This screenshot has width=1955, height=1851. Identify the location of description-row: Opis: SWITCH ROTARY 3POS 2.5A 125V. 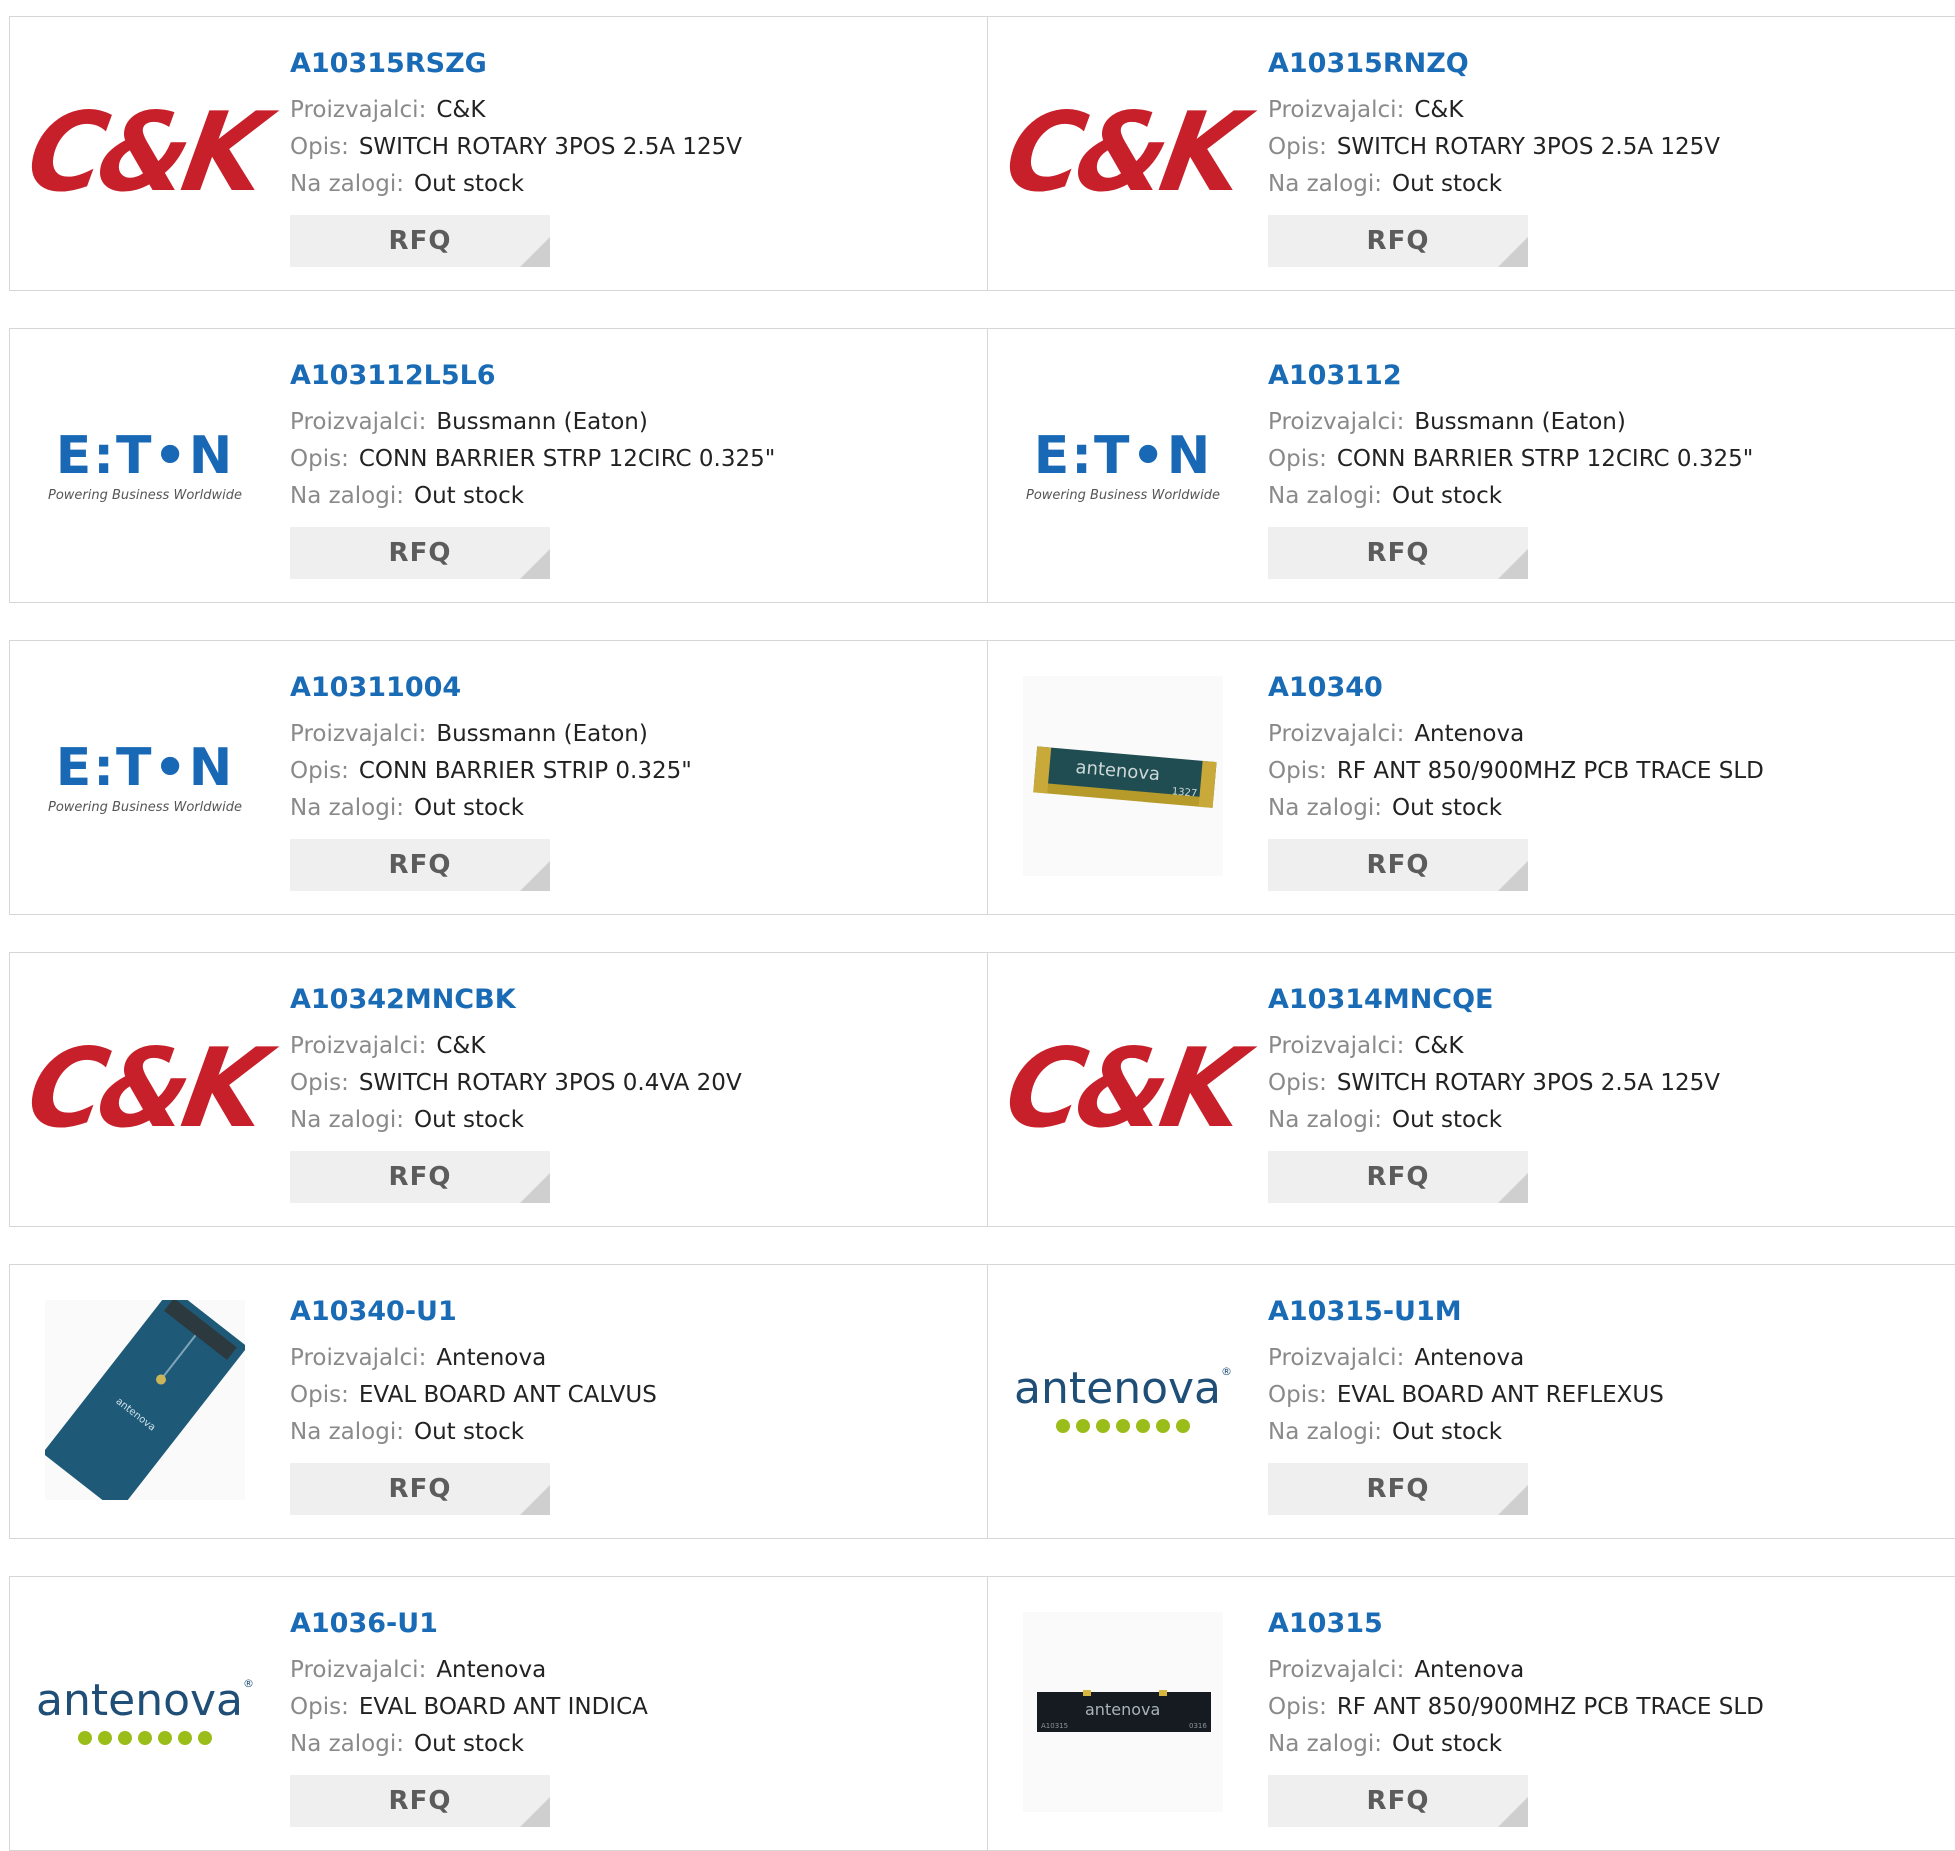
(1598, 1083).